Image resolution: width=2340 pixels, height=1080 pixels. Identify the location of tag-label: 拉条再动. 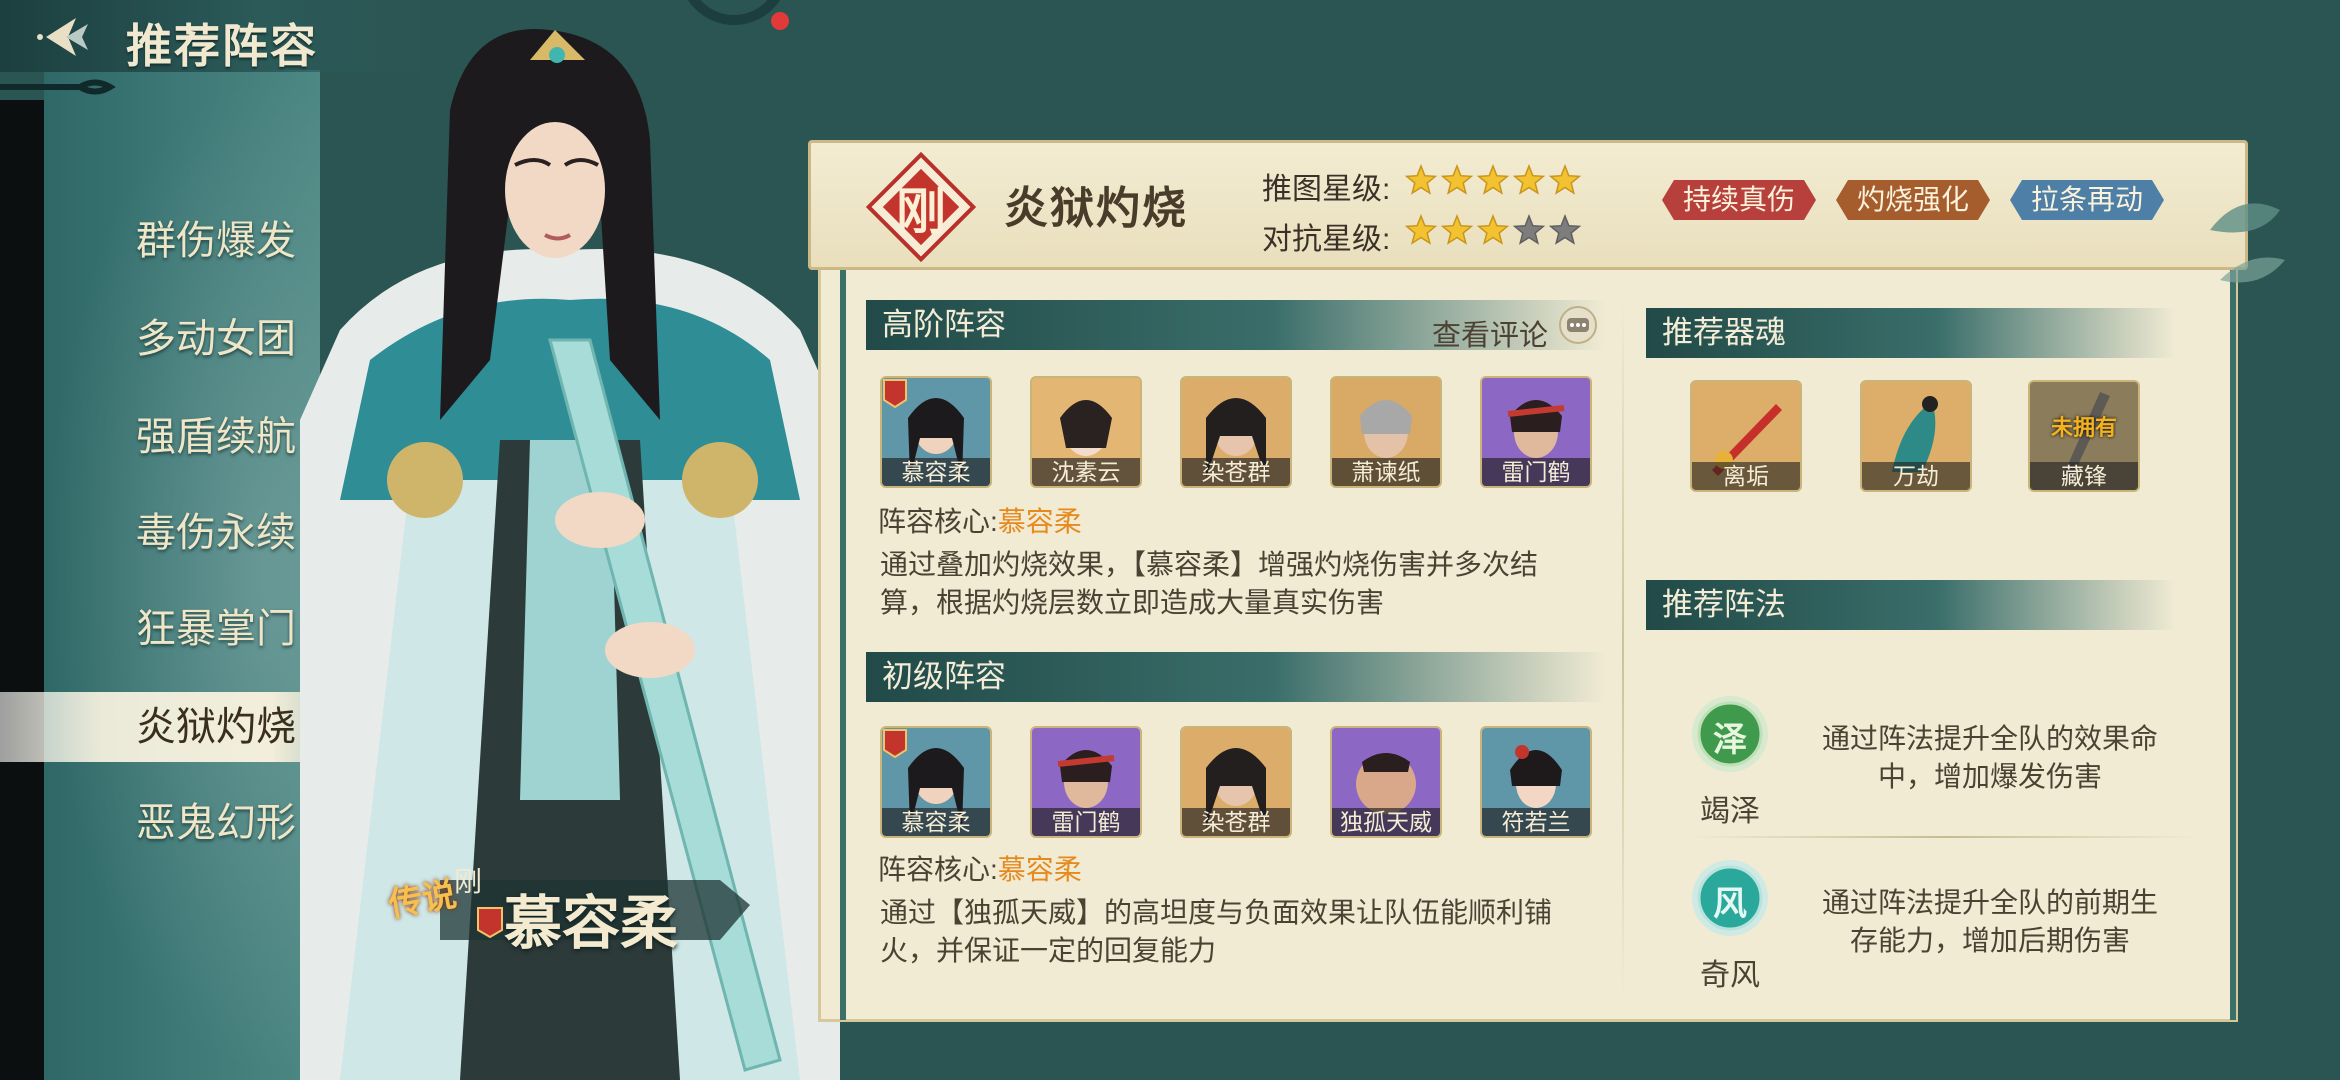
(2086, 199).